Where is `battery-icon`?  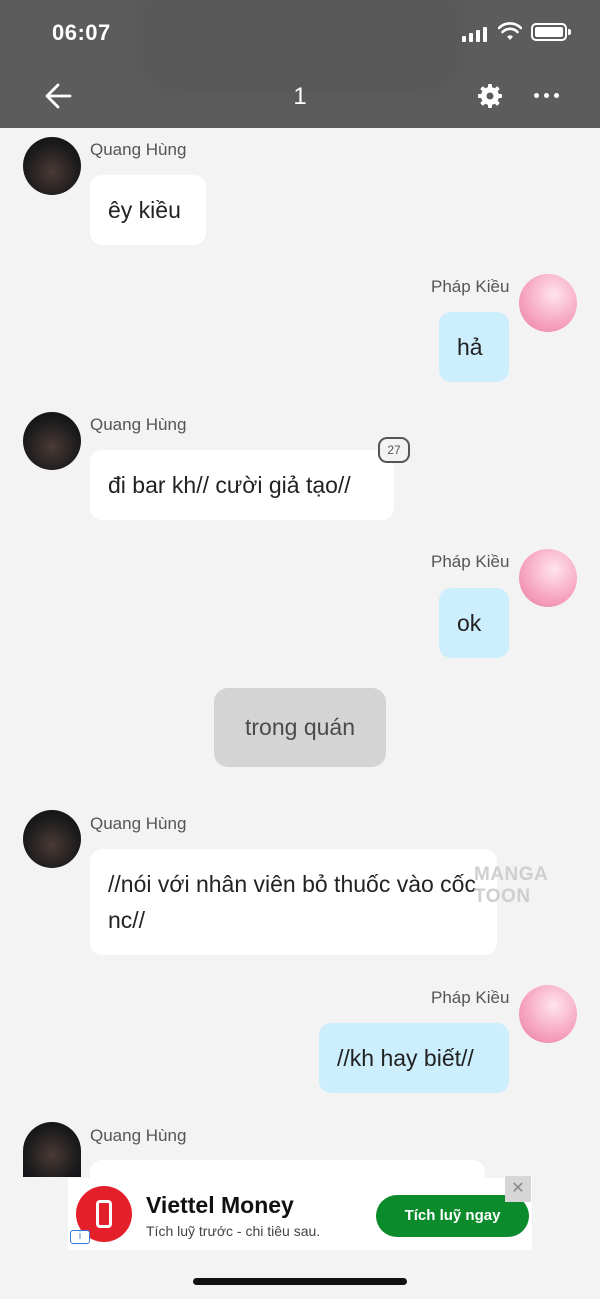
battery-icon is located at coordinates (549, 32).